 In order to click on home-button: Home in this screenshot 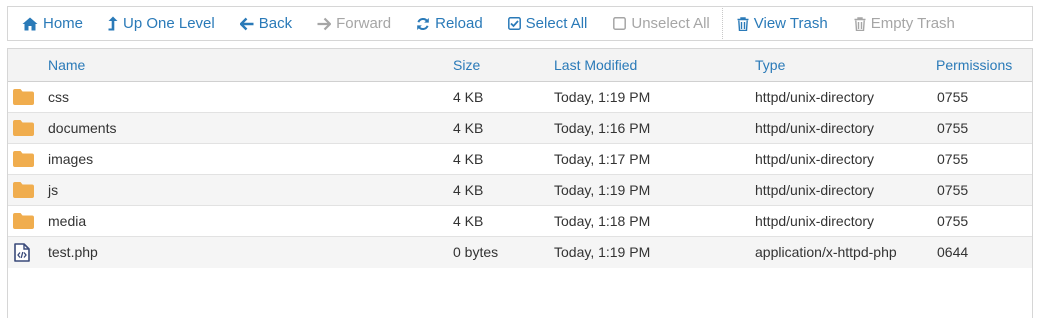, I will do `click(52, 23)`.